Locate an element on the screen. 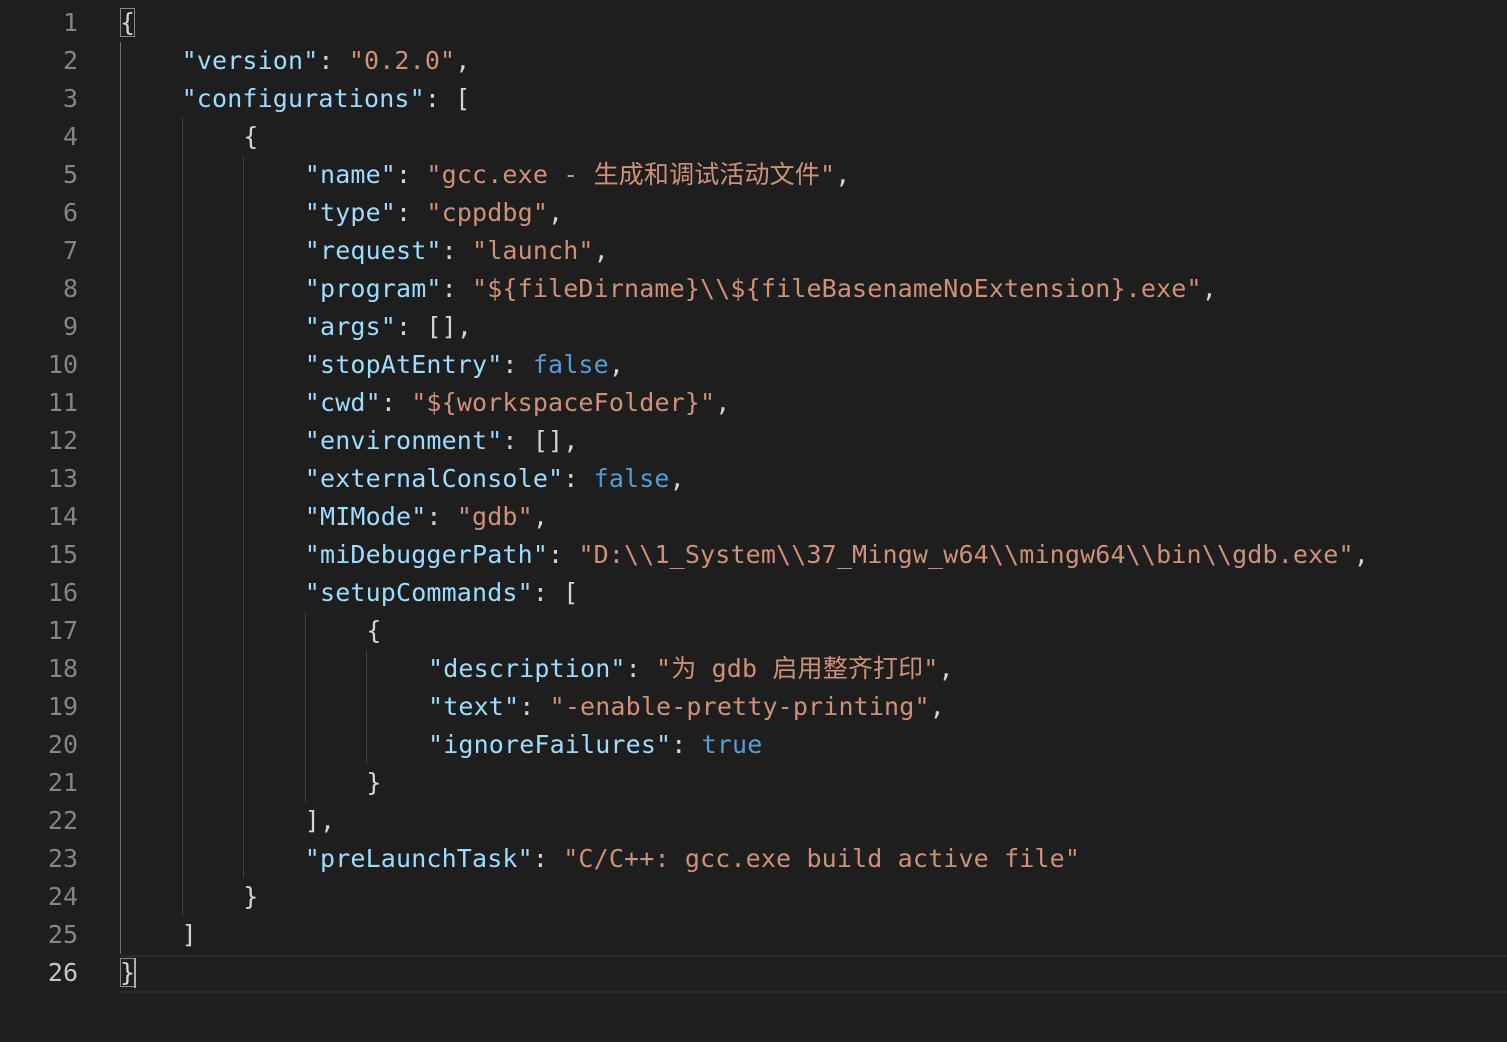  line-number: 22 is located at coordinates (62, 820).